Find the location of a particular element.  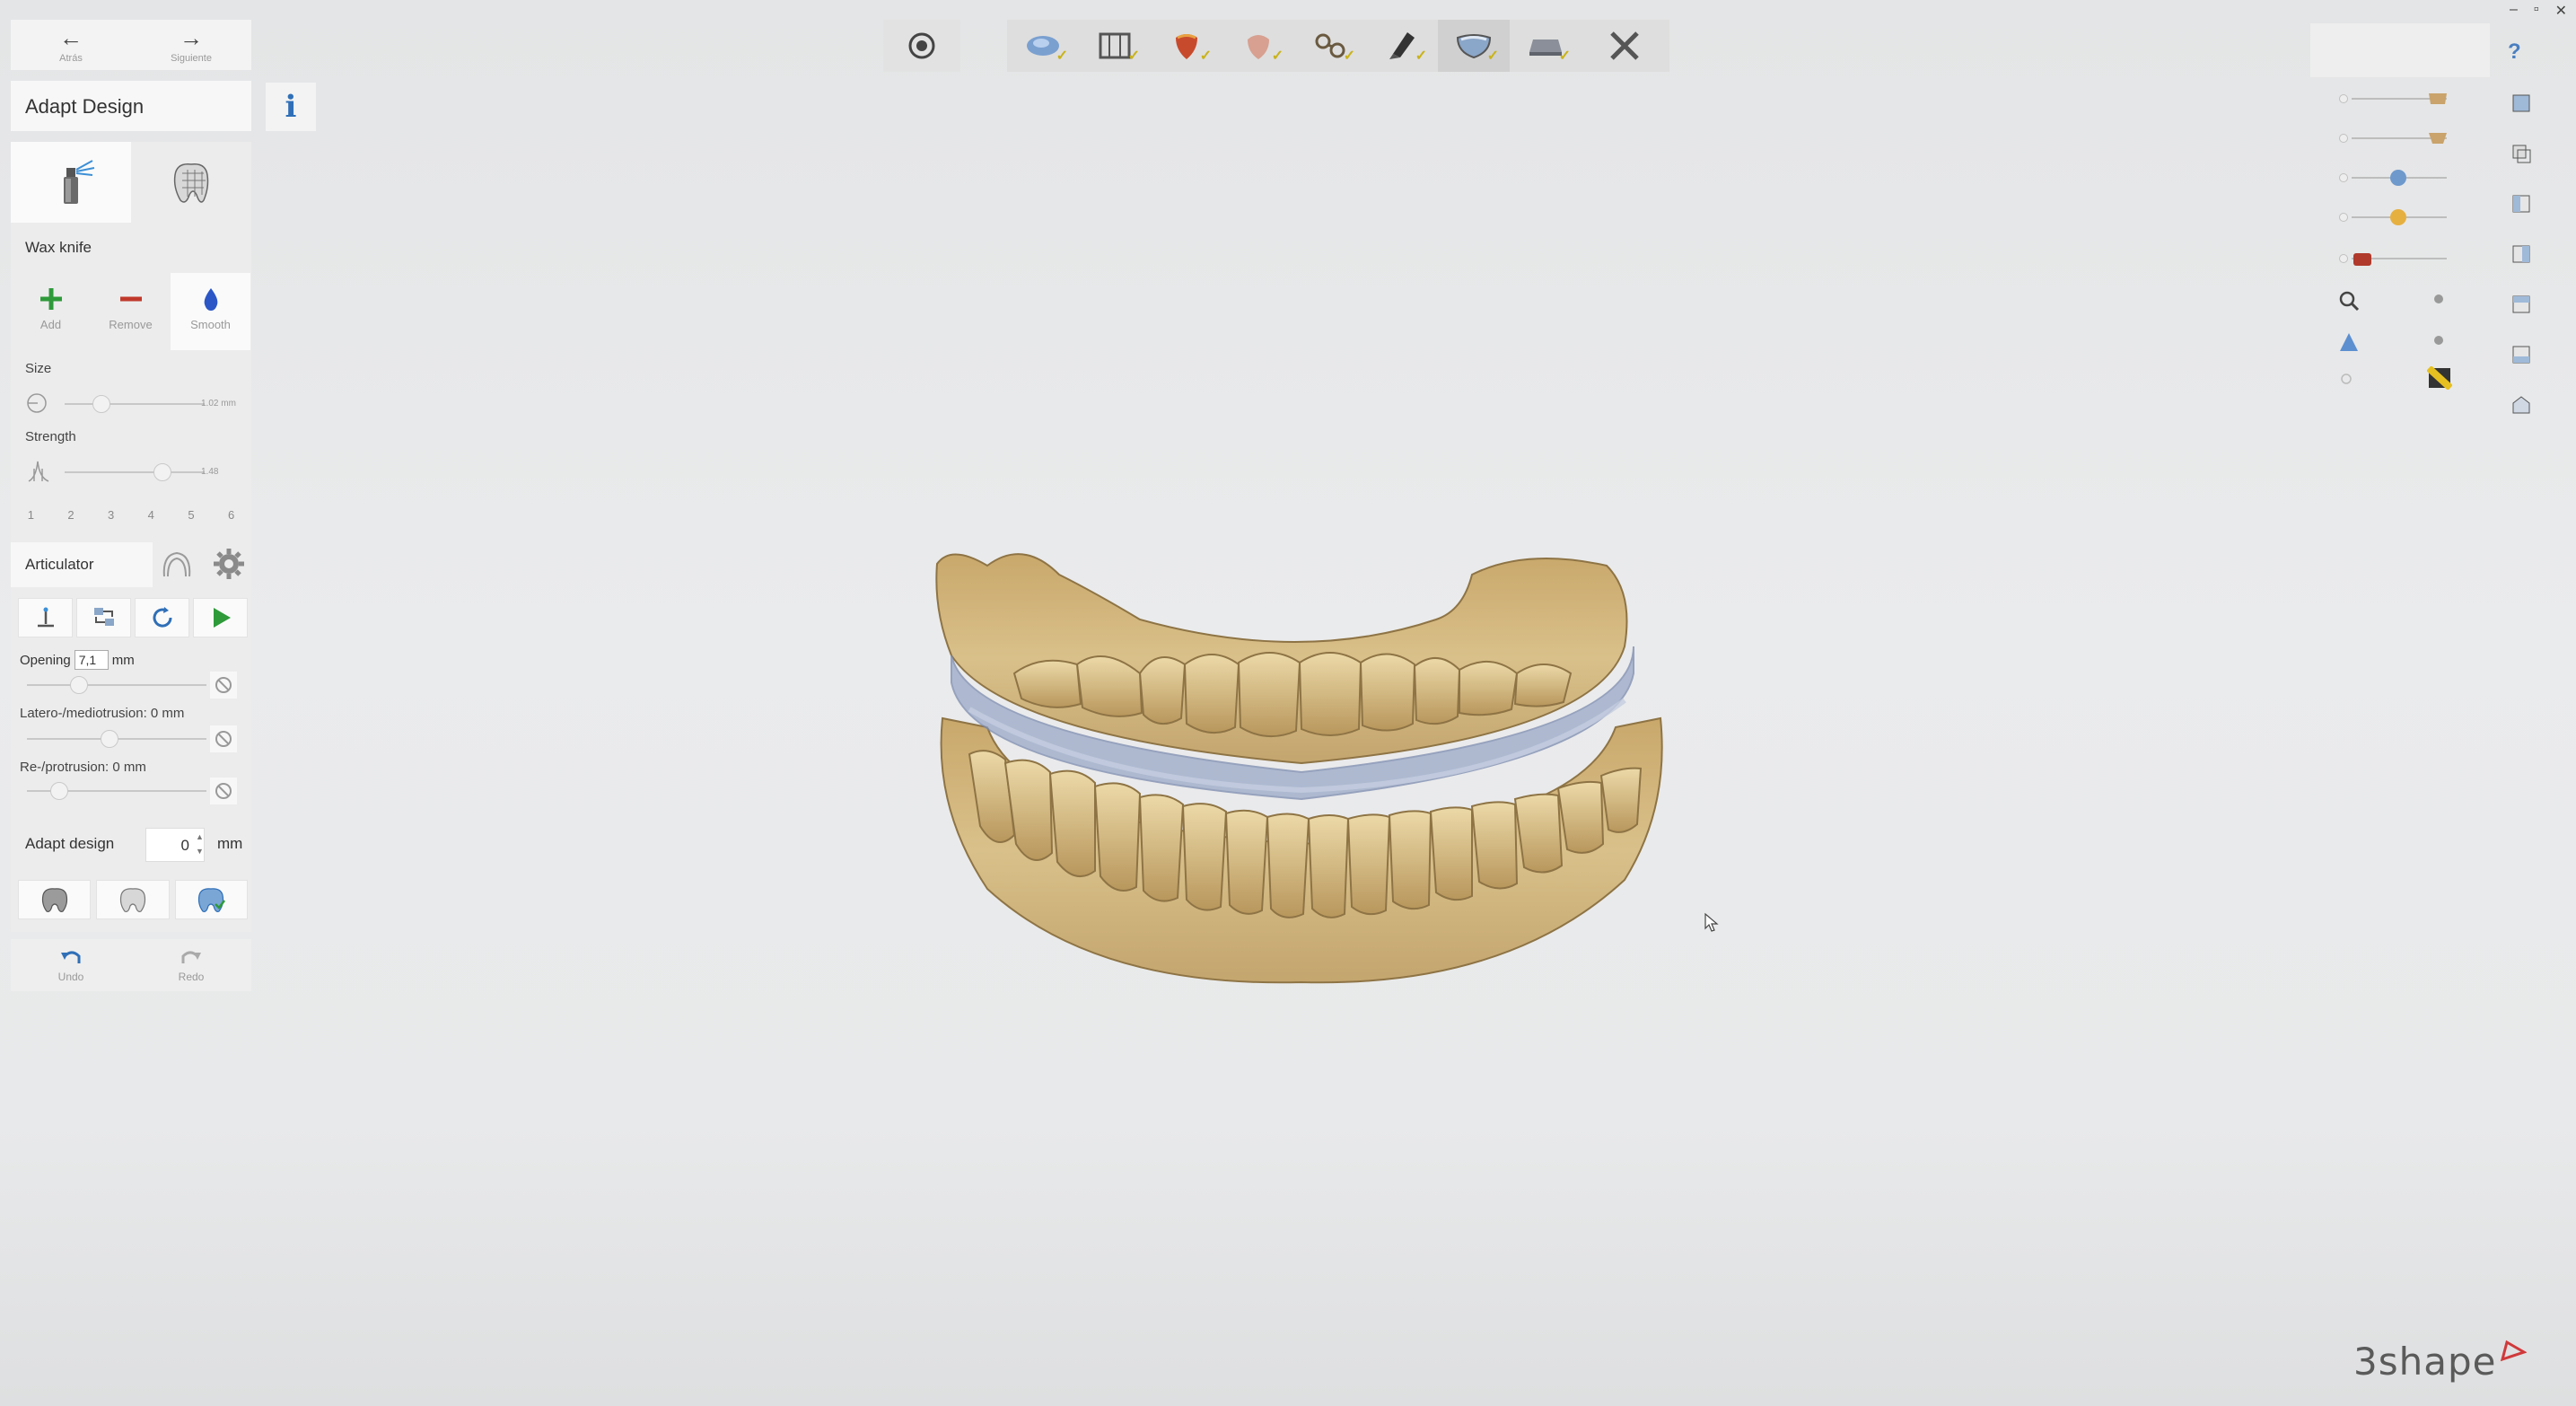

lower-jaw-icon is located at coordinates (2438, 138).